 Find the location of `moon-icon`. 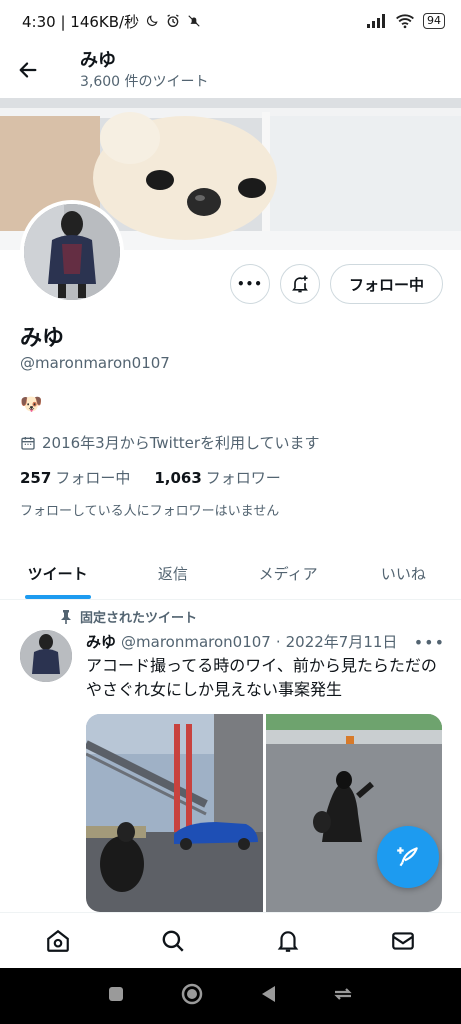

moon-icon is located at coordinates (152, 21).